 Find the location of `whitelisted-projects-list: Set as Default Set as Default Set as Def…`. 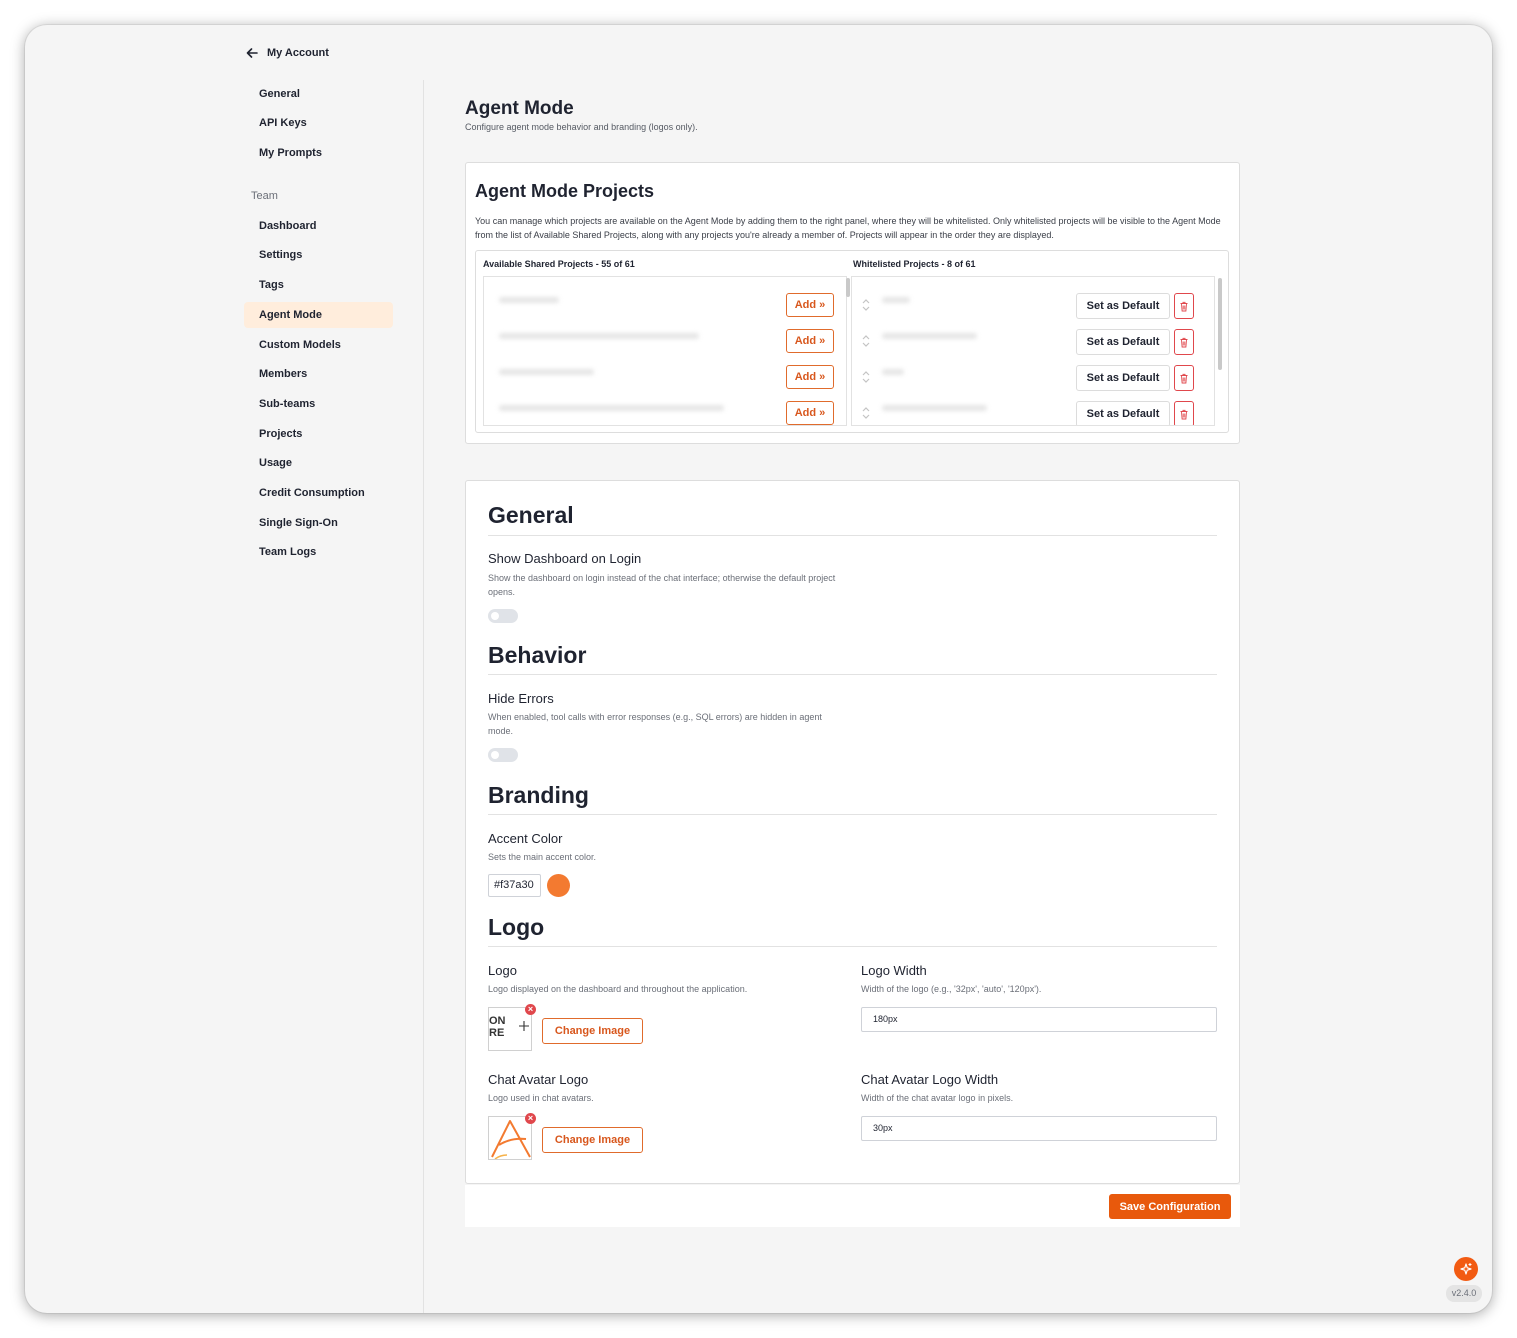

whitelisted-projects-list: Set as Default Set as Default Set as Def… is located at coordinates (1033, 351).